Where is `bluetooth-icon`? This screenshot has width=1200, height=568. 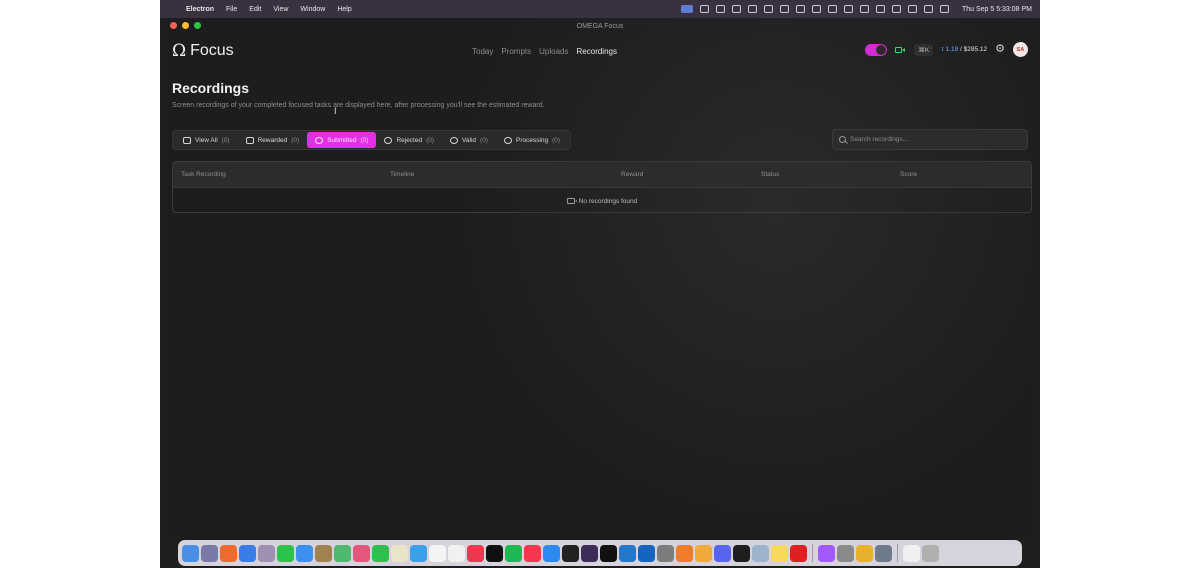
bluetooth-icon is located at coordinates (800, 9).